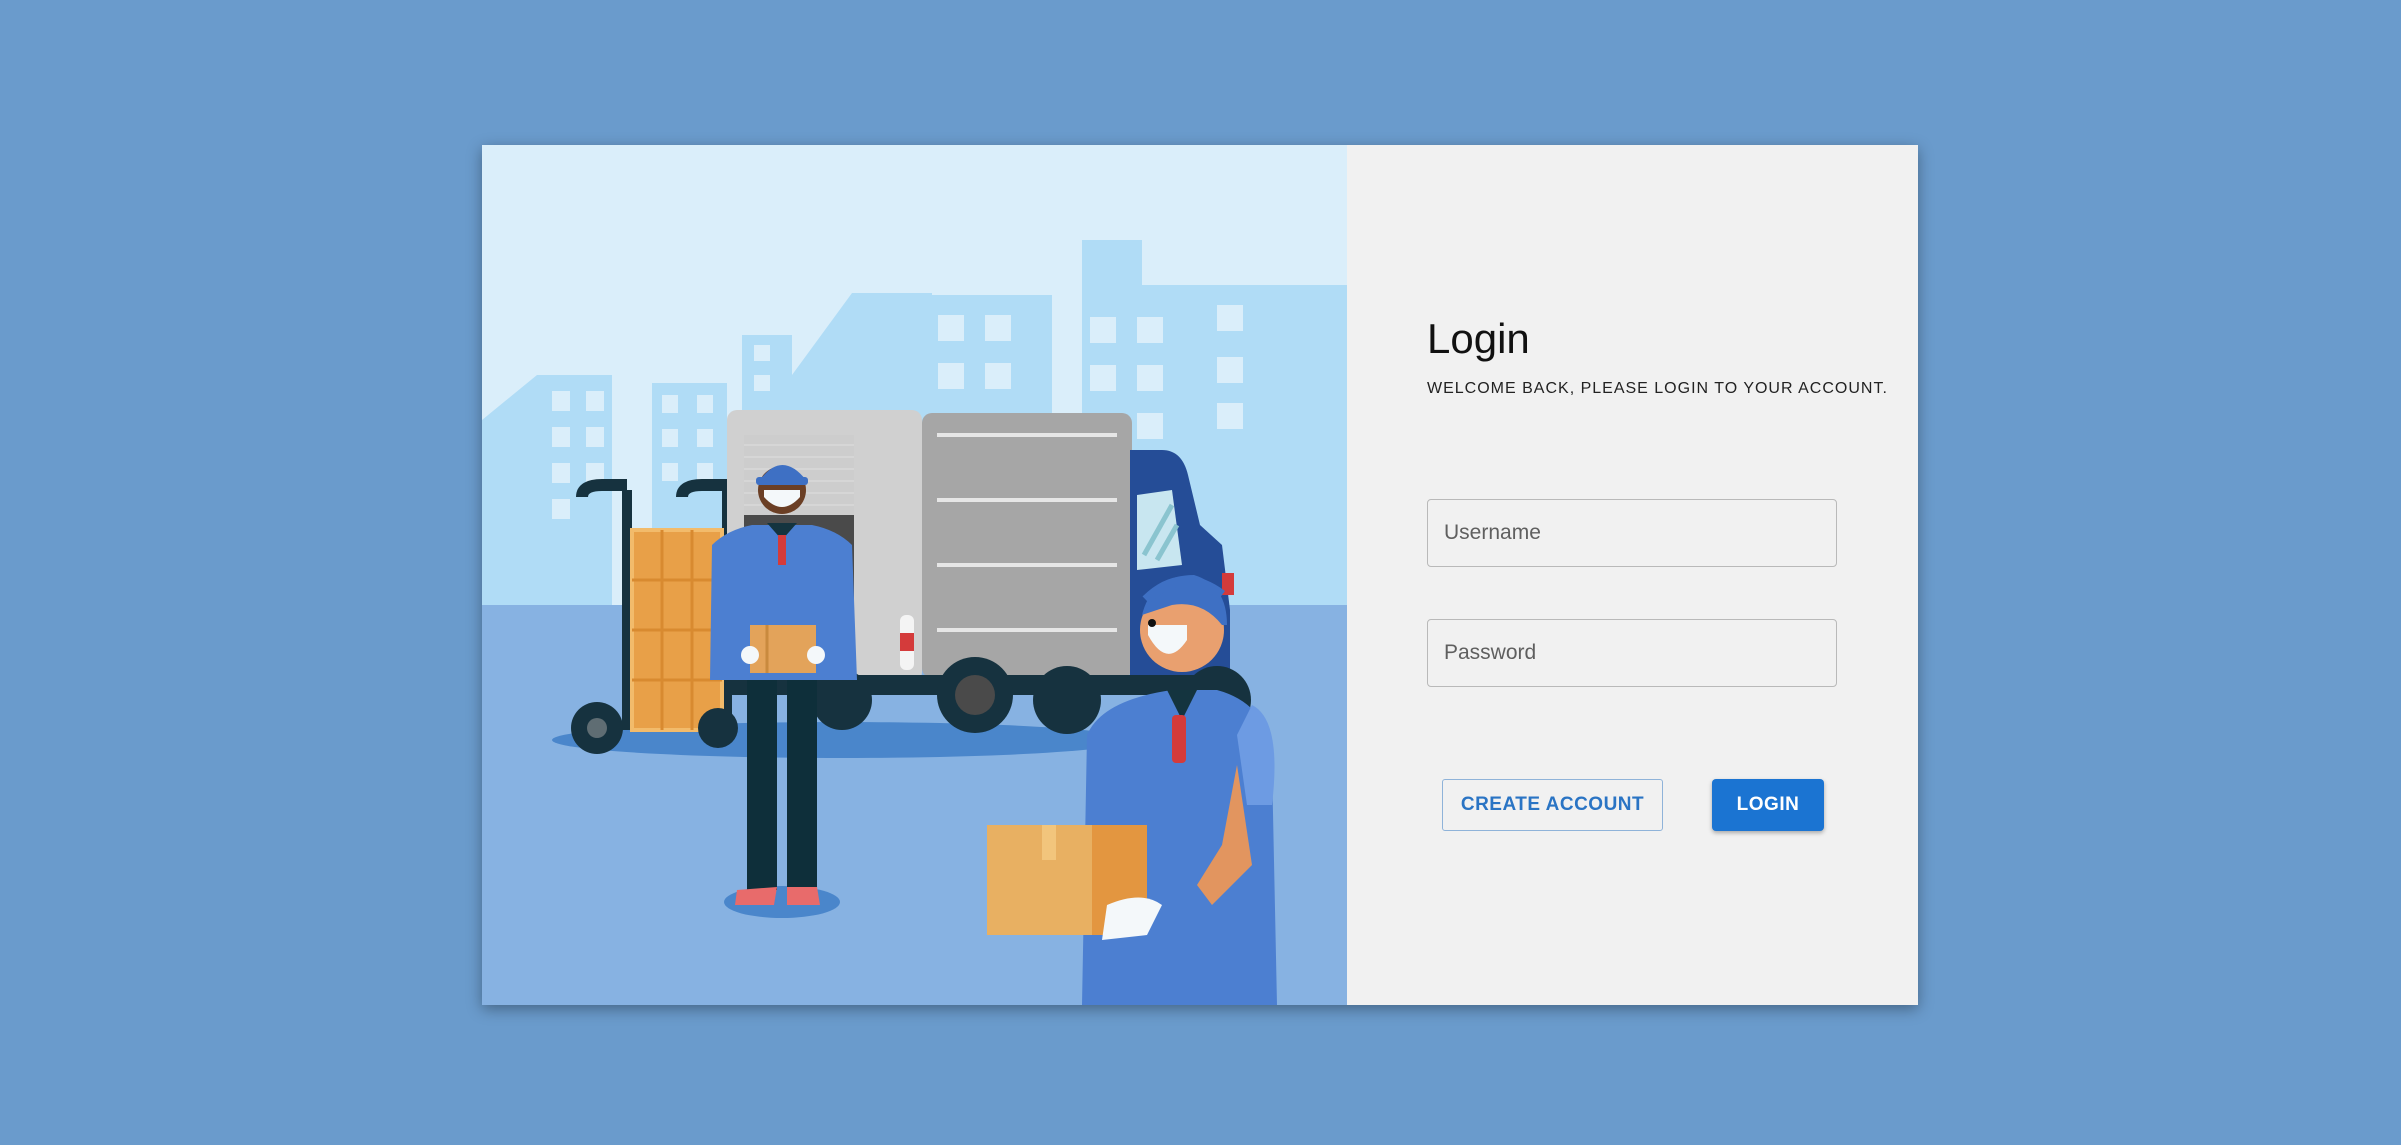 The image size is (2401, 1145). What do you see at coordinates (1478, 338) in the screenshot?
I see `page-title: Login` at bounding box center [1478, 338].